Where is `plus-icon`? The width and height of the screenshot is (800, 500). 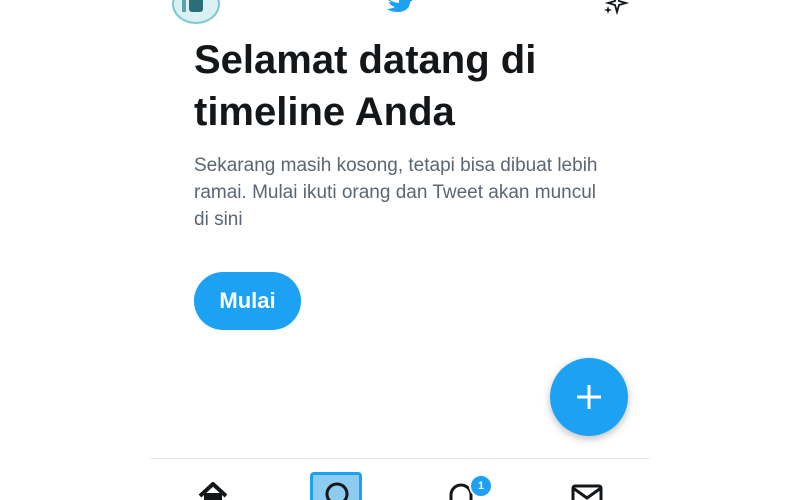 plus-icon is located at coordinates (589, 397).